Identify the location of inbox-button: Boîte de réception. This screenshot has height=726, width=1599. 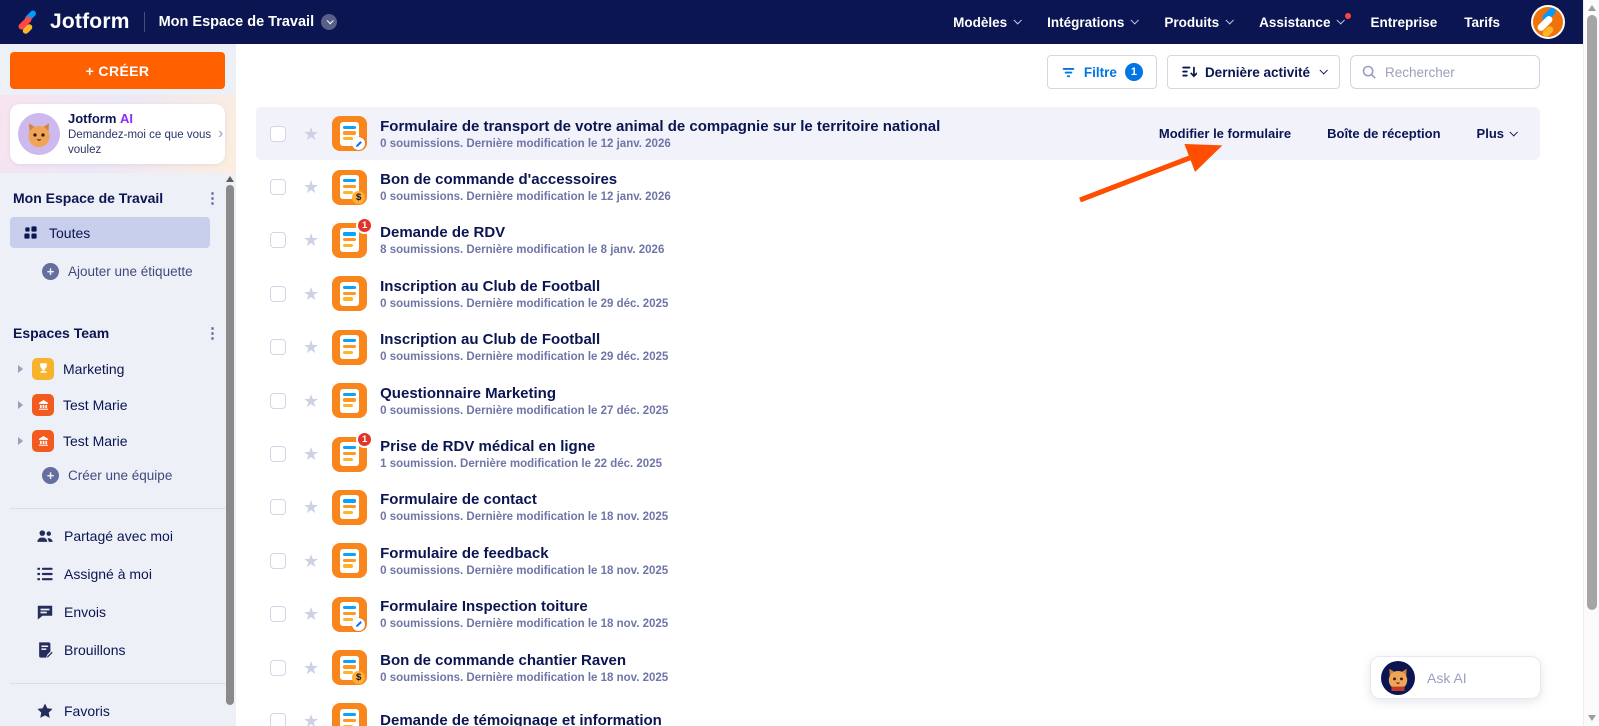
(1383, 133).